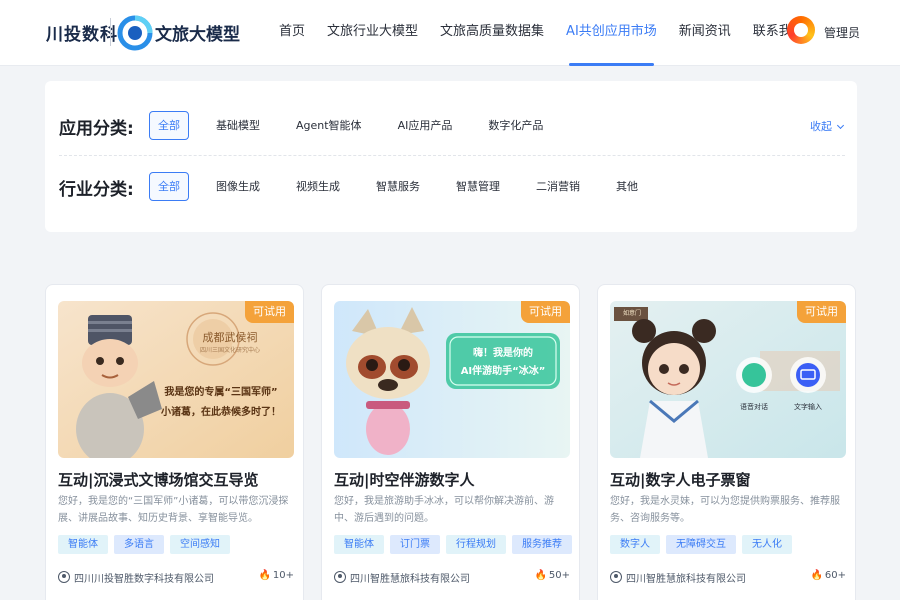  What do you see at coordinates (110, 32) in the screenshot?
I see `brand-divider` at bounding box center [110, 32].